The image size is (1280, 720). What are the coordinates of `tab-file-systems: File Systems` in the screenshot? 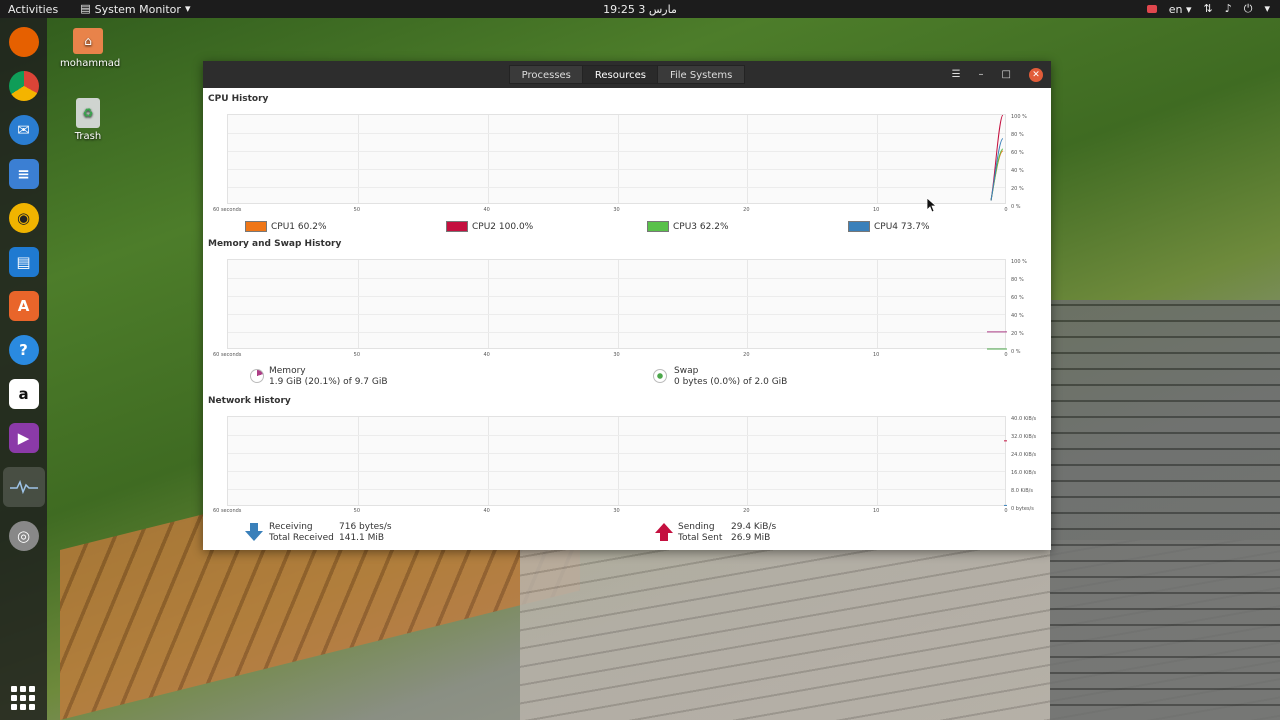 It's located at (701, 74).